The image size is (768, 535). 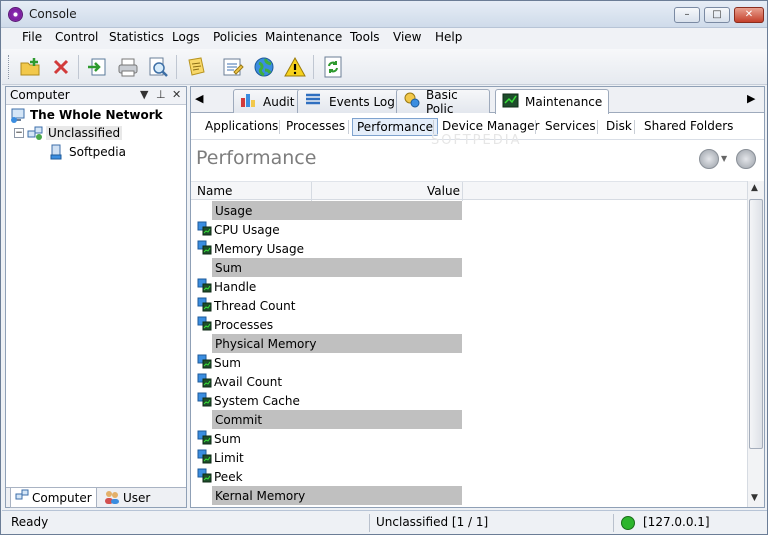 I want to click on column-name: Name, so click(x=214, y=191).